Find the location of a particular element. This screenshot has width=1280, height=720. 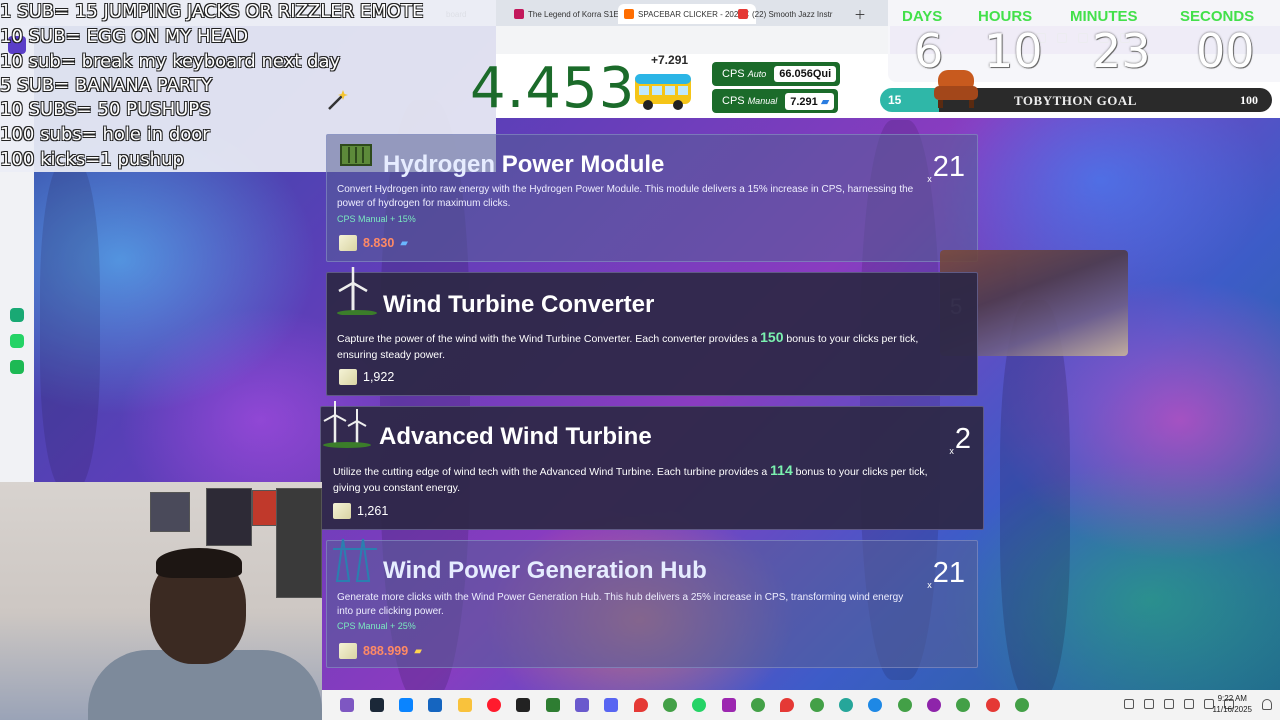

streamer-hair is located at coordinates (199, 563).